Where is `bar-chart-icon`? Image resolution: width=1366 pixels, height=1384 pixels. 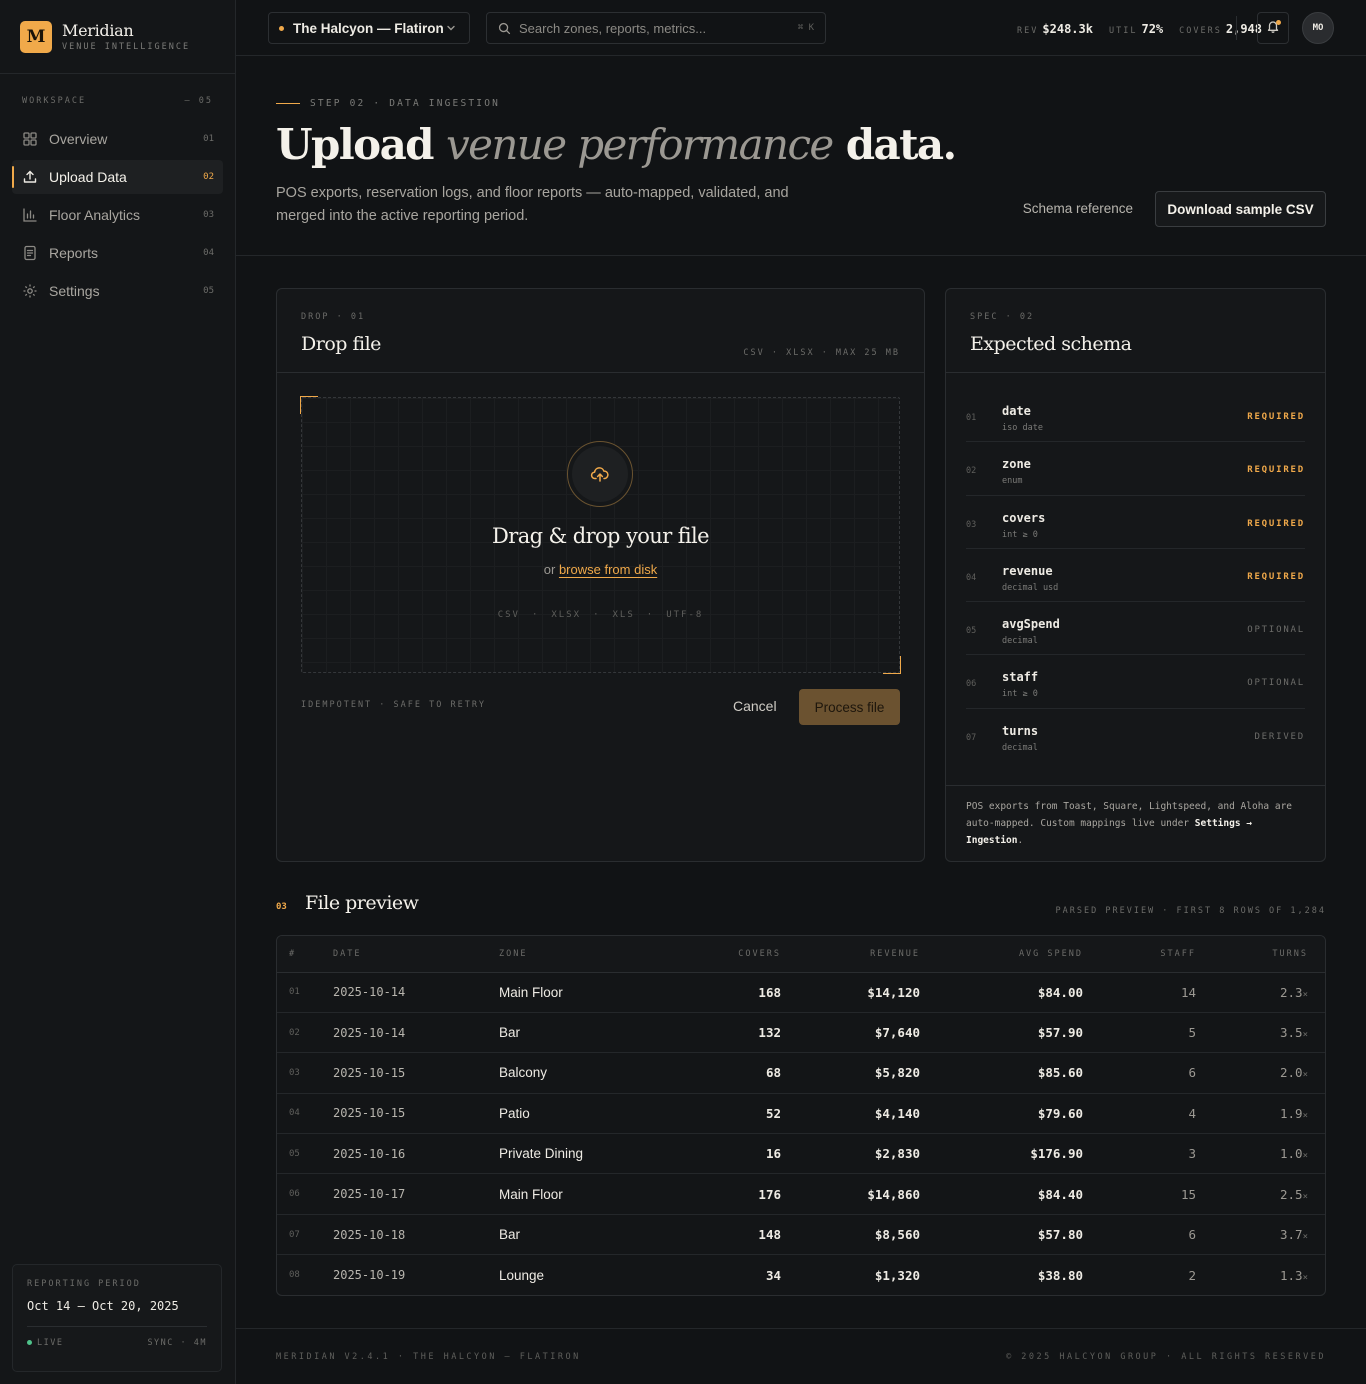 bar-chart-icon is located at coordinates (30, 215).